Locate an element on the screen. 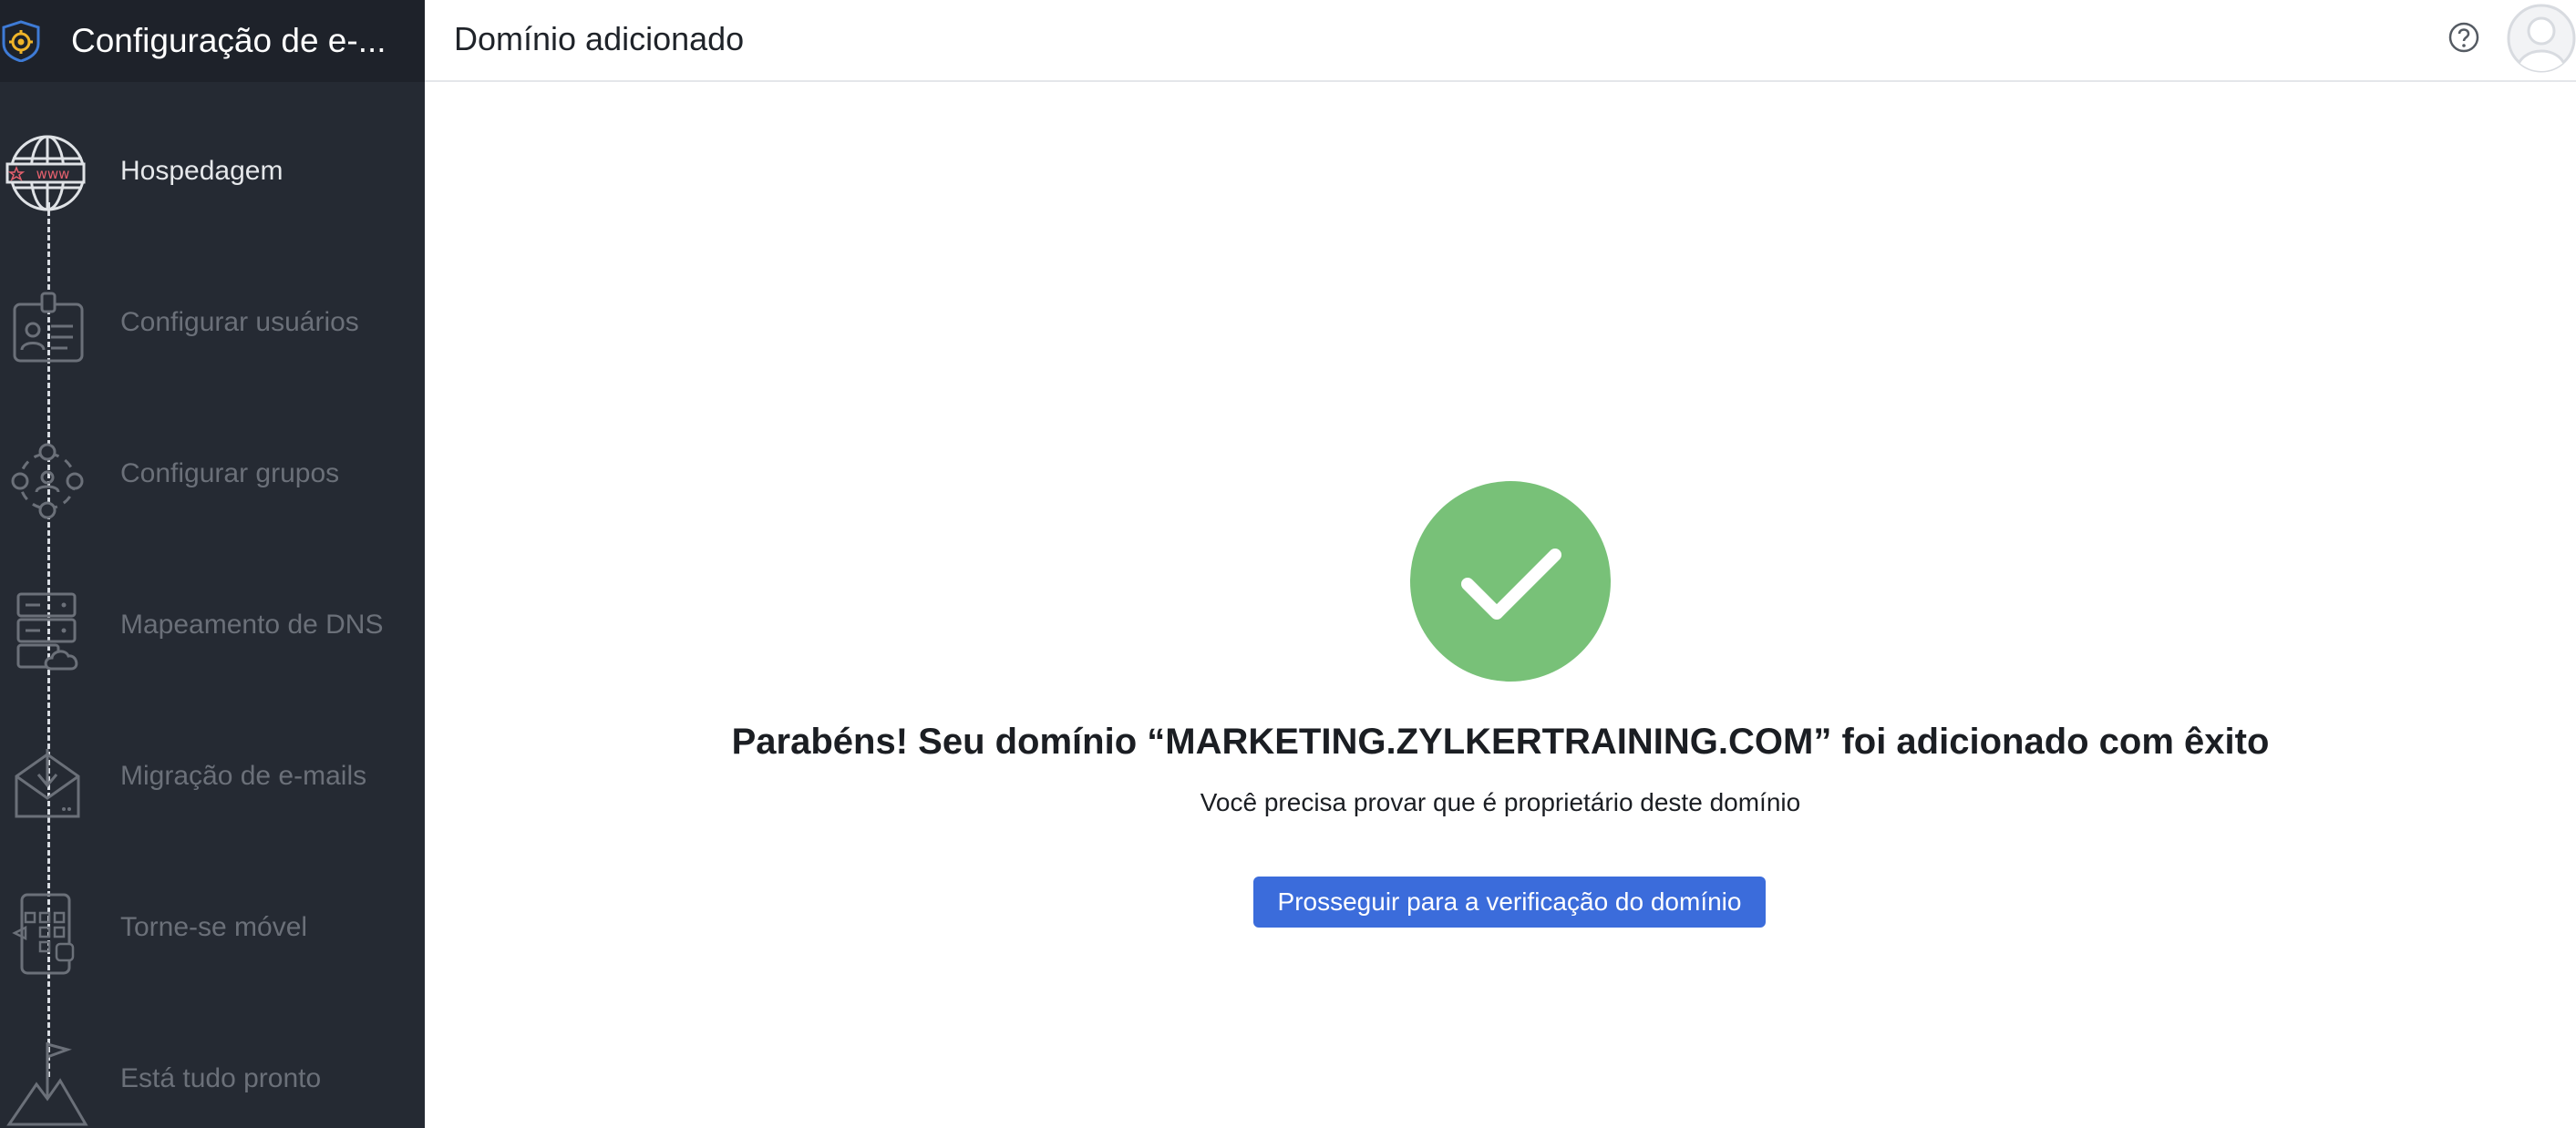  step-label: Está tudo pronto is located at coordinates (221, 1078).